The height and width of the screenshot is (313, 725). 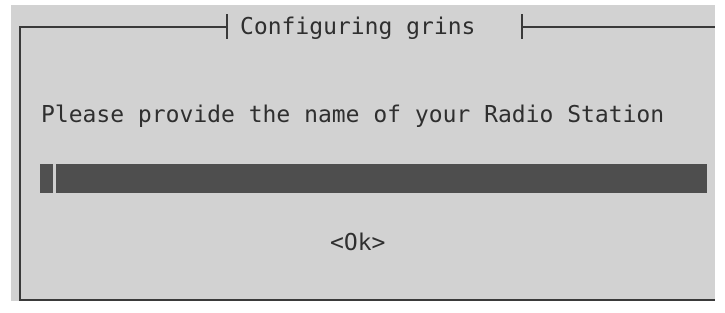 I want to click on title-right-tick, so click(x=522, y=26).